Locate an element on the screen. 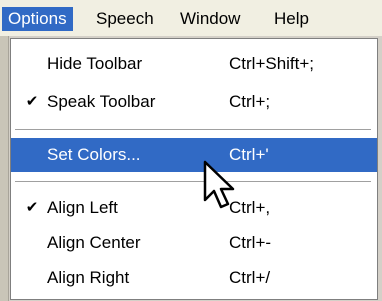 The width and height of the screenshot is (382, 301). menu-item-shortcut: Ctrl+/ is located at coordinates (250, 277).